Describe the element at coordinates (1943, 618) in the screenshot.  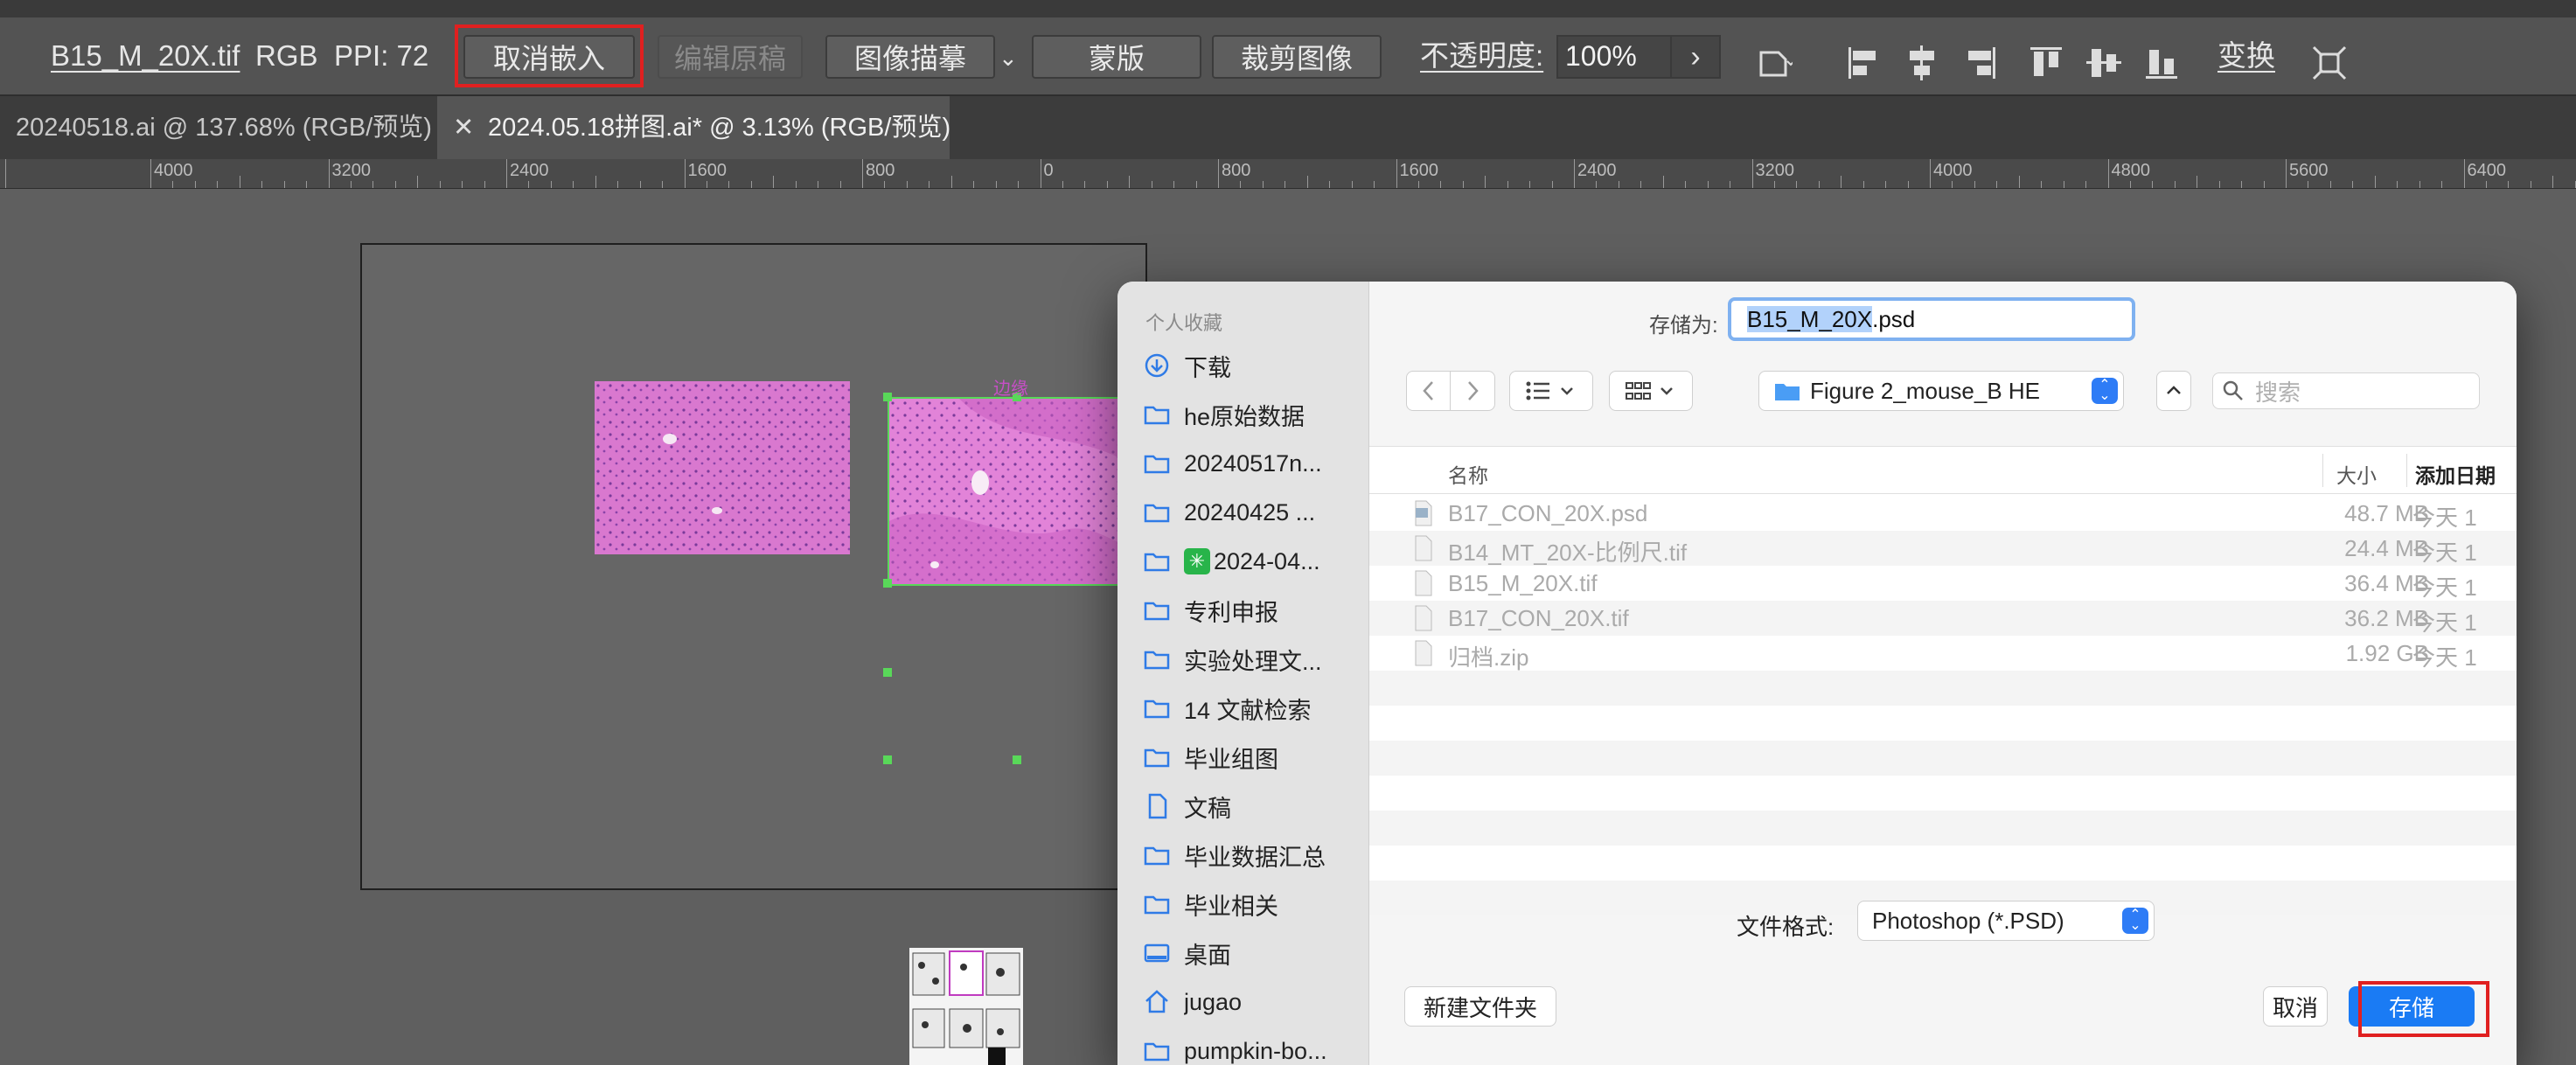
I see `file-row: B17_CON_20X.tif 36.2 MB 今天 1` at that location.